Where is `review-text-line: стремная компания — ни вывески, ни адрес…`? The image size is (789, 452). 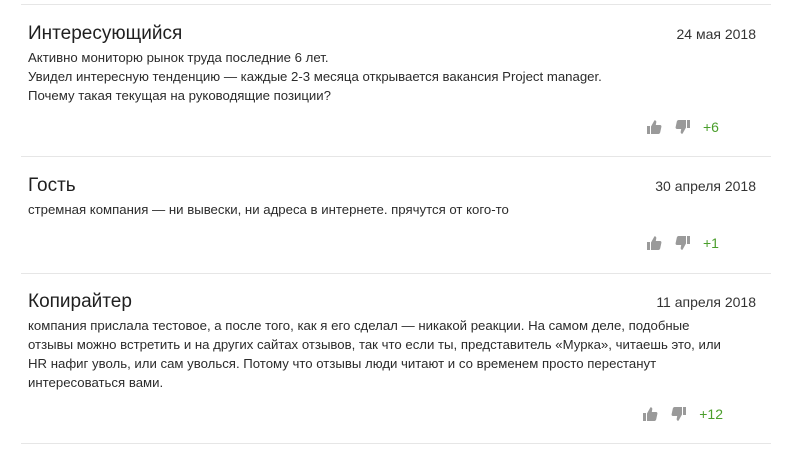
review-text-line: стремная компания — ни вывески, ни адрес… is located at coordinates (268, 209).